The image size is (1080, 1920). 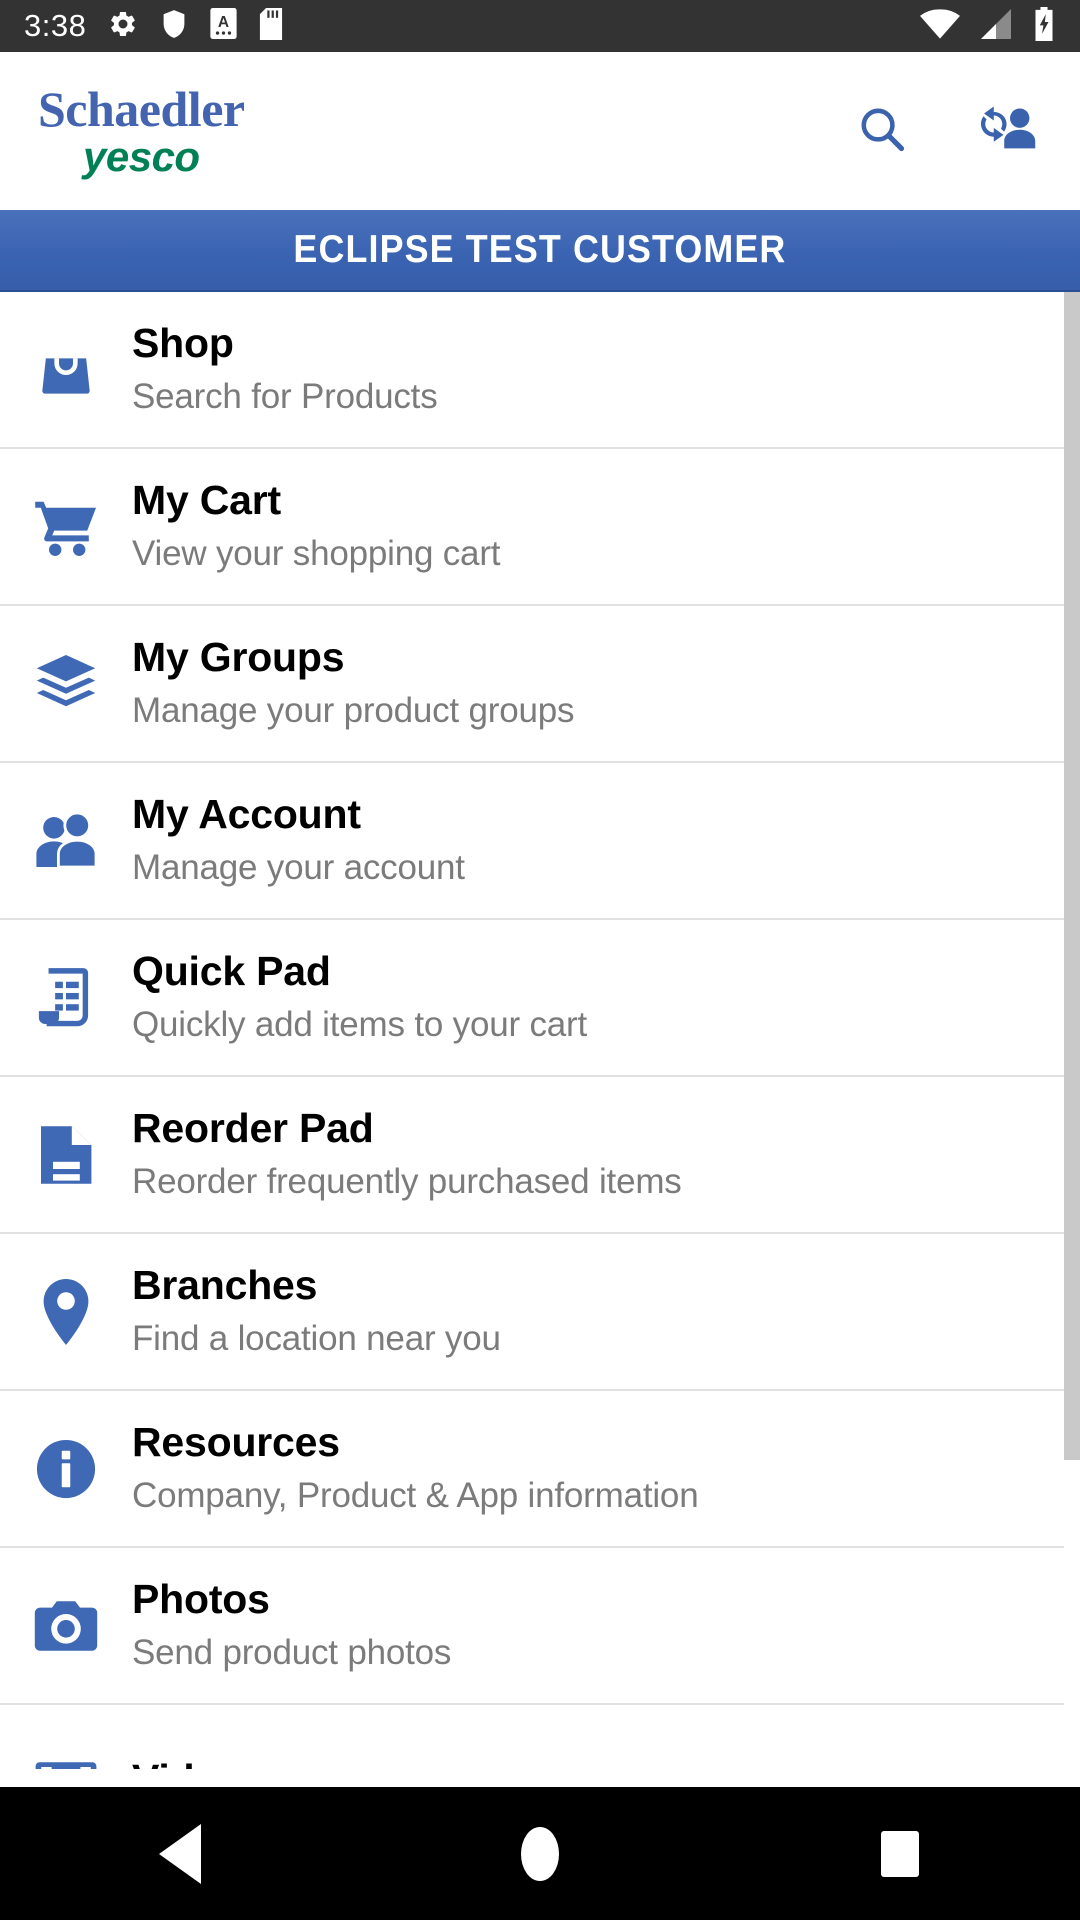 I want to click on menu-item-quick-pad: Quick Pad Quickly add items to your cart, so click(x=532, y=998).